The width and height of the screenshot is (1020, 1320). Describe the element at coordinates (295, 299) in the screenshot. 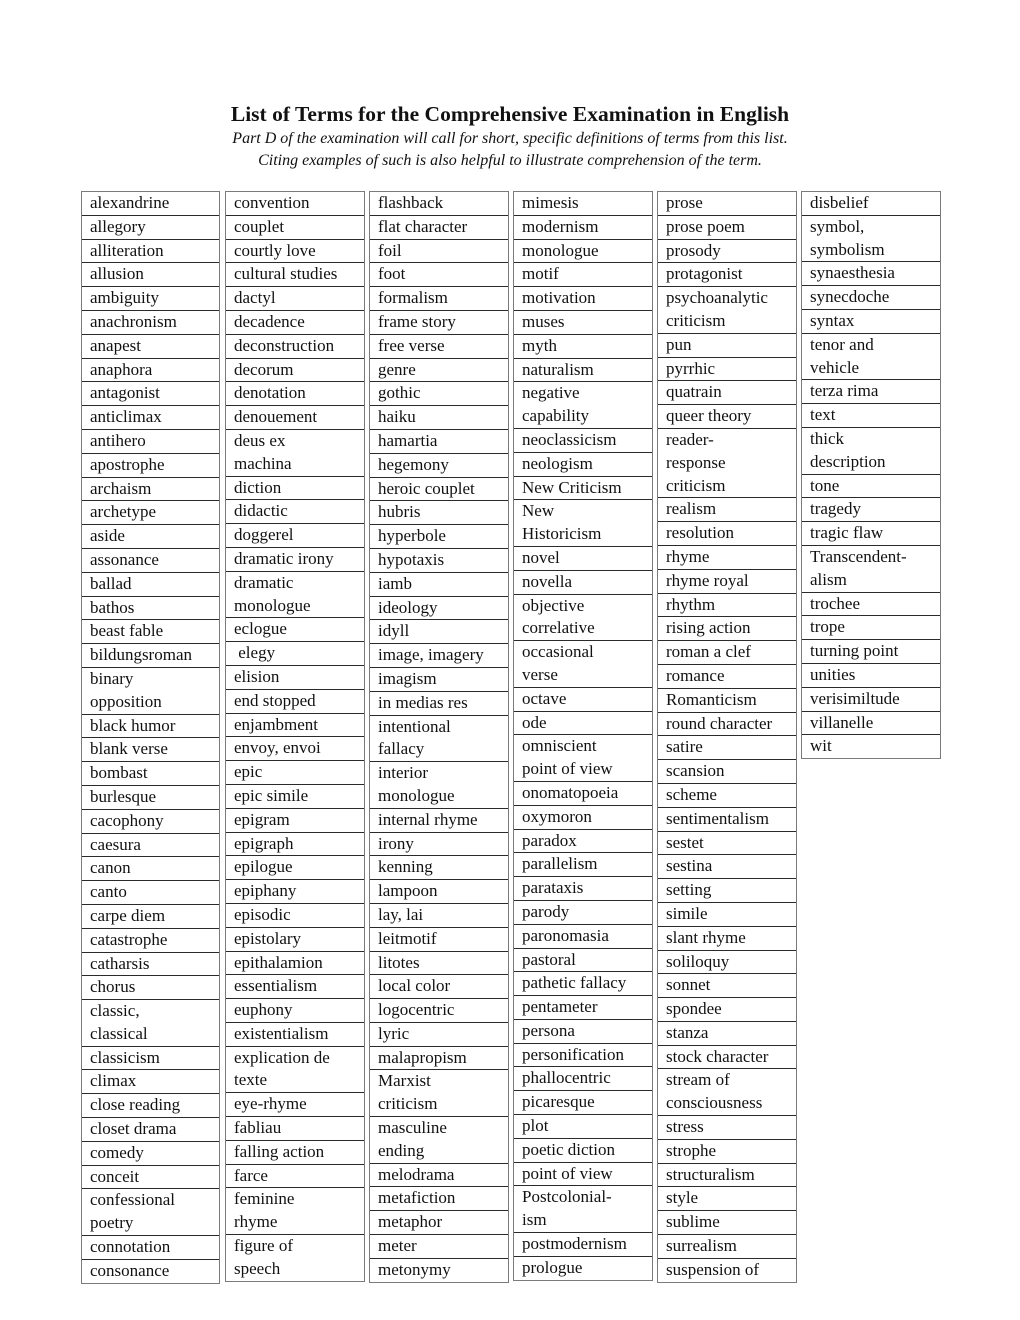

I see `term-cell: dactyl` at that location.